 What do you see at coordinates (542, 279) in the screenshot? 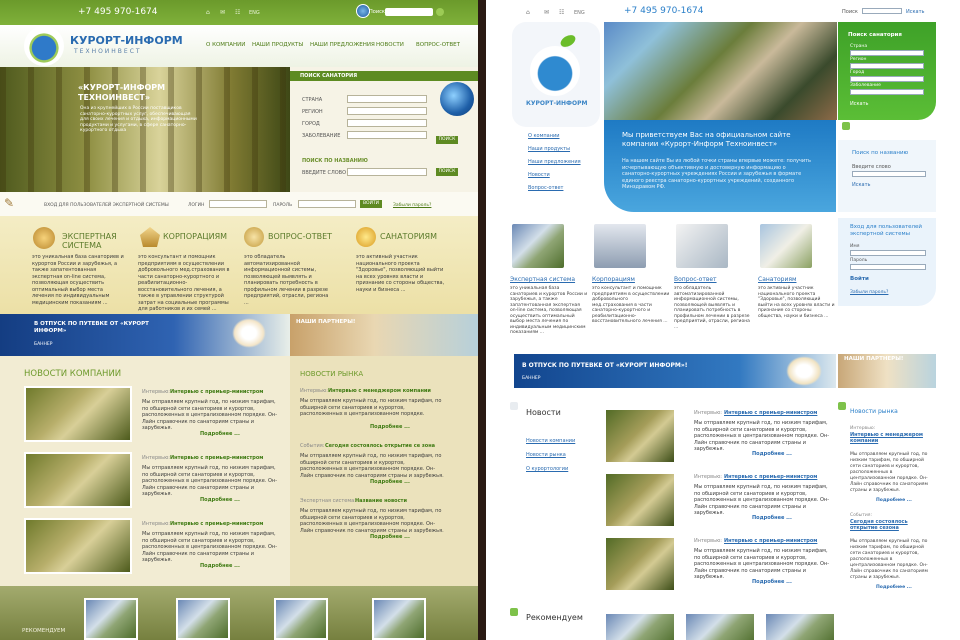
I see `feature-expert-title: Экспертная система` at bounding box center [542, 279].